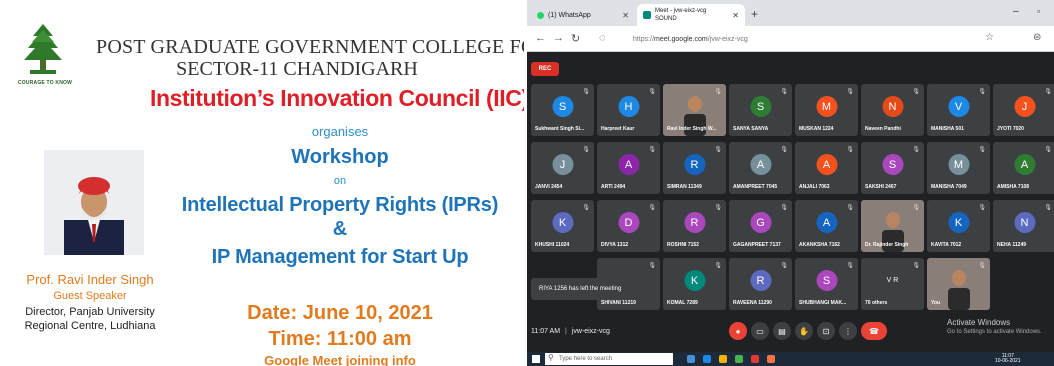 This screenshot has width=1054, height=366. Describe the element at coordinates (738, 331) in the screenshot. I see `mic-off-button: ●` at that location.